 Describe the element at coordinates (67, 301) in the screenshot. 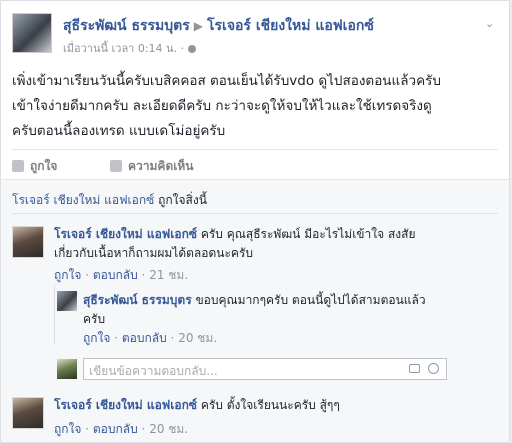

I see `reply-avatar` at that location.